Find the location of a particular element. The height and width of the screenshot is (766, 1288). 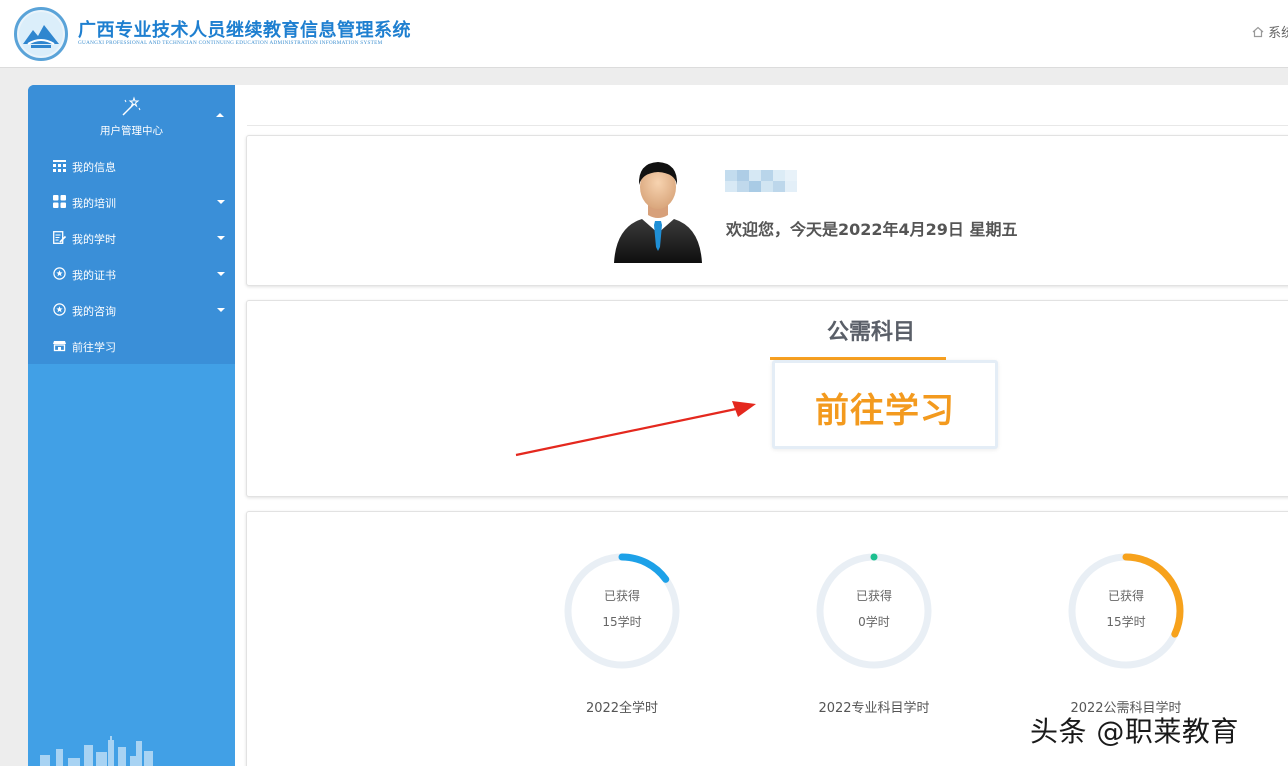

sidebar-item-label: 前往学习 is located at coordinates (94, 347).